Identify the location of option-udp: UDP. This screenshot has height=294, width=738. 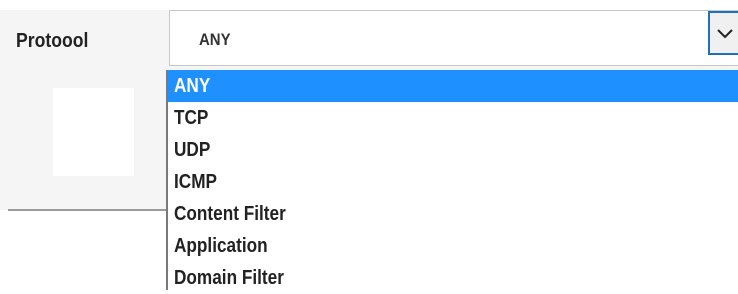
(453, 150).